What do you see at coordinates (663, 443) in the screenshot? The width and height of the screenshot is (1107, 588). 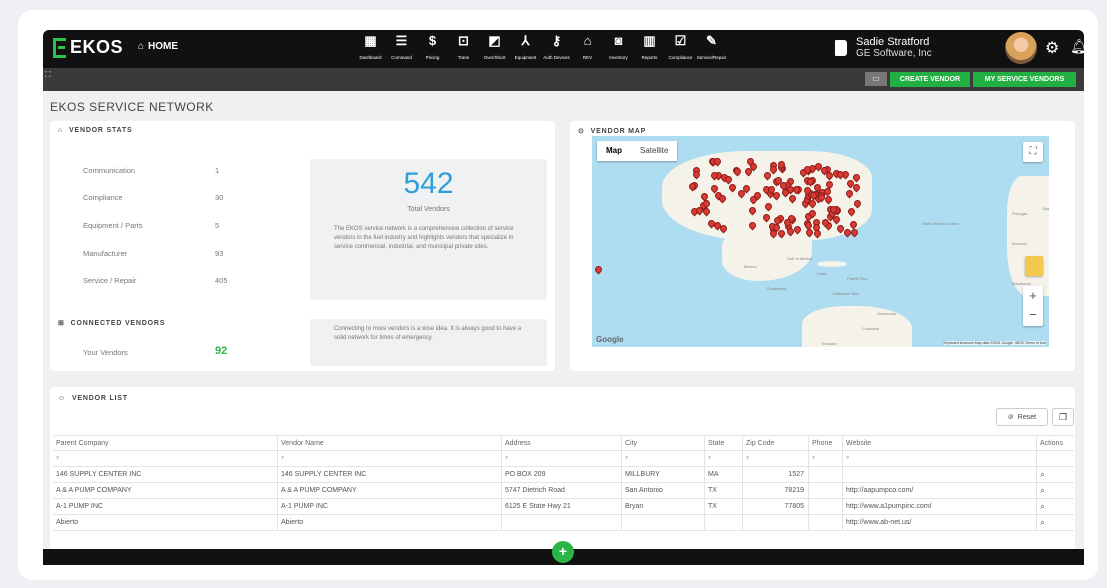 I see `column-header: City` at bounding box center [663, 443].